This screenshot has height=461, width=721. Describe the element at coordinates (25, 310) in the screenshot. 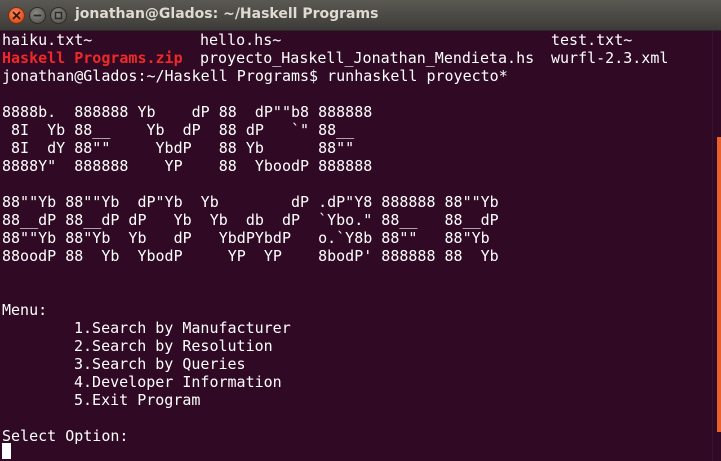

I see `menu-heading: Menu:` at that location.